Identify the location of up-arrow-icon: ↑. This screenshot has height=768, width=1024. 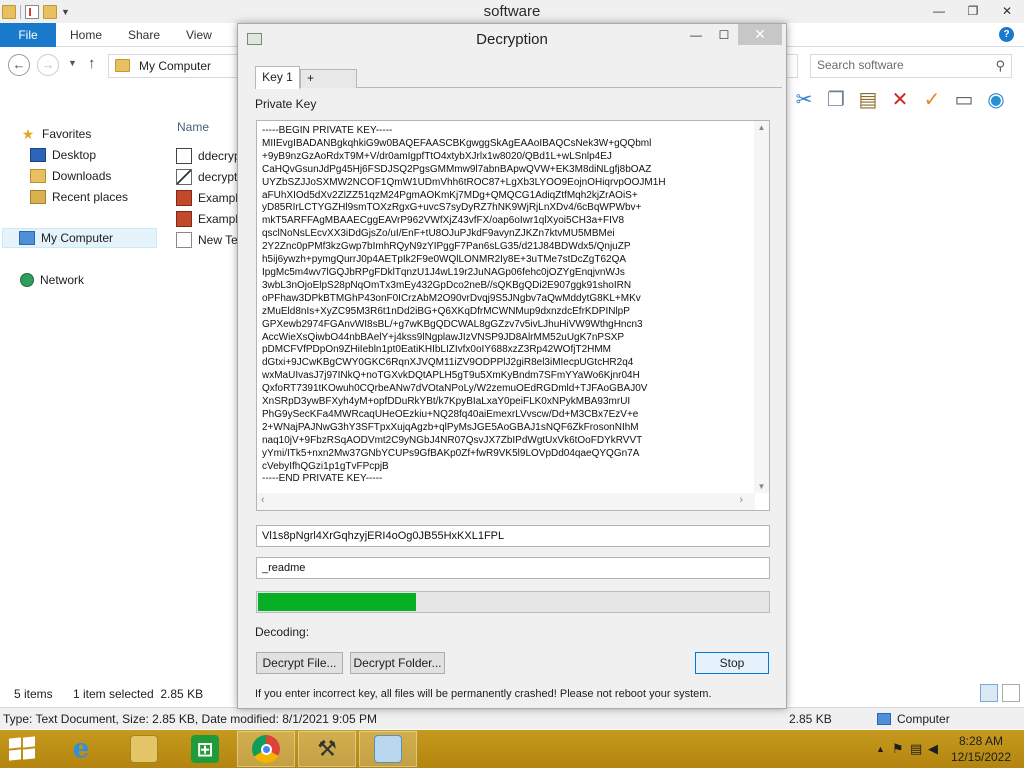
(92, 63).